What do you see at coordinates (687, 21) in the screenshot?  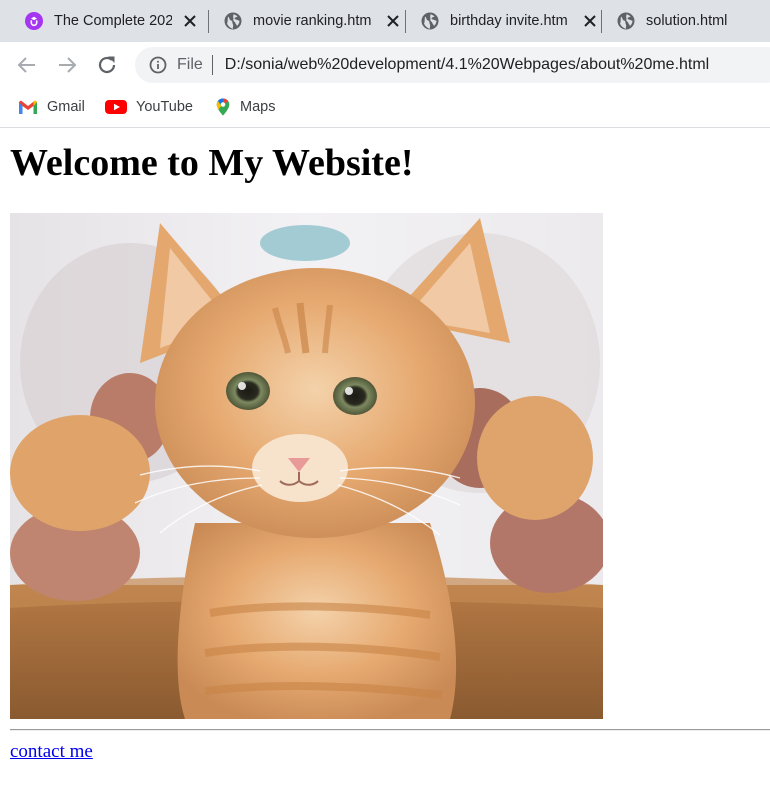 I see `tab-title: solution.html` at bounding box center [687, 21].